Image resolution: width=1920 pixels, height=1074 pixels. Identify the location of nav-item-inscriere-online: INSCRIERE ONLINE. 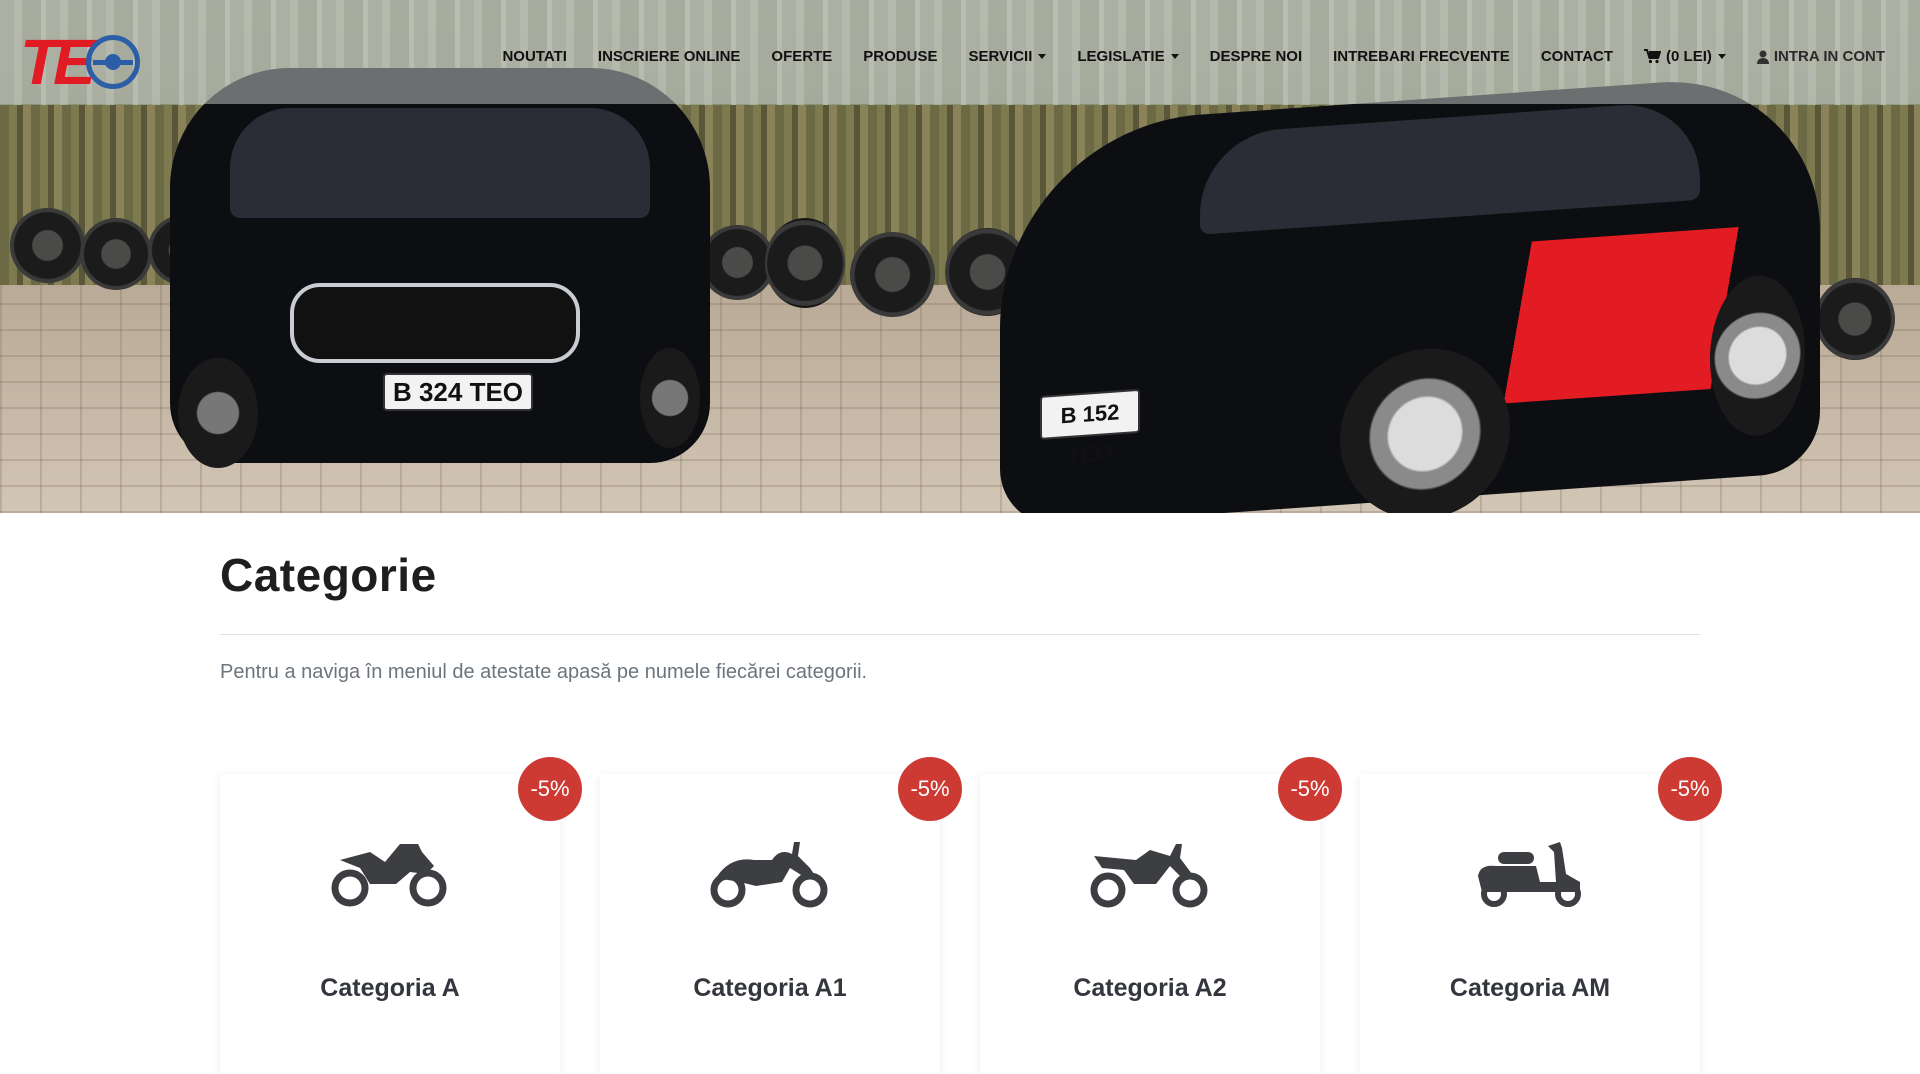
(669, 56).